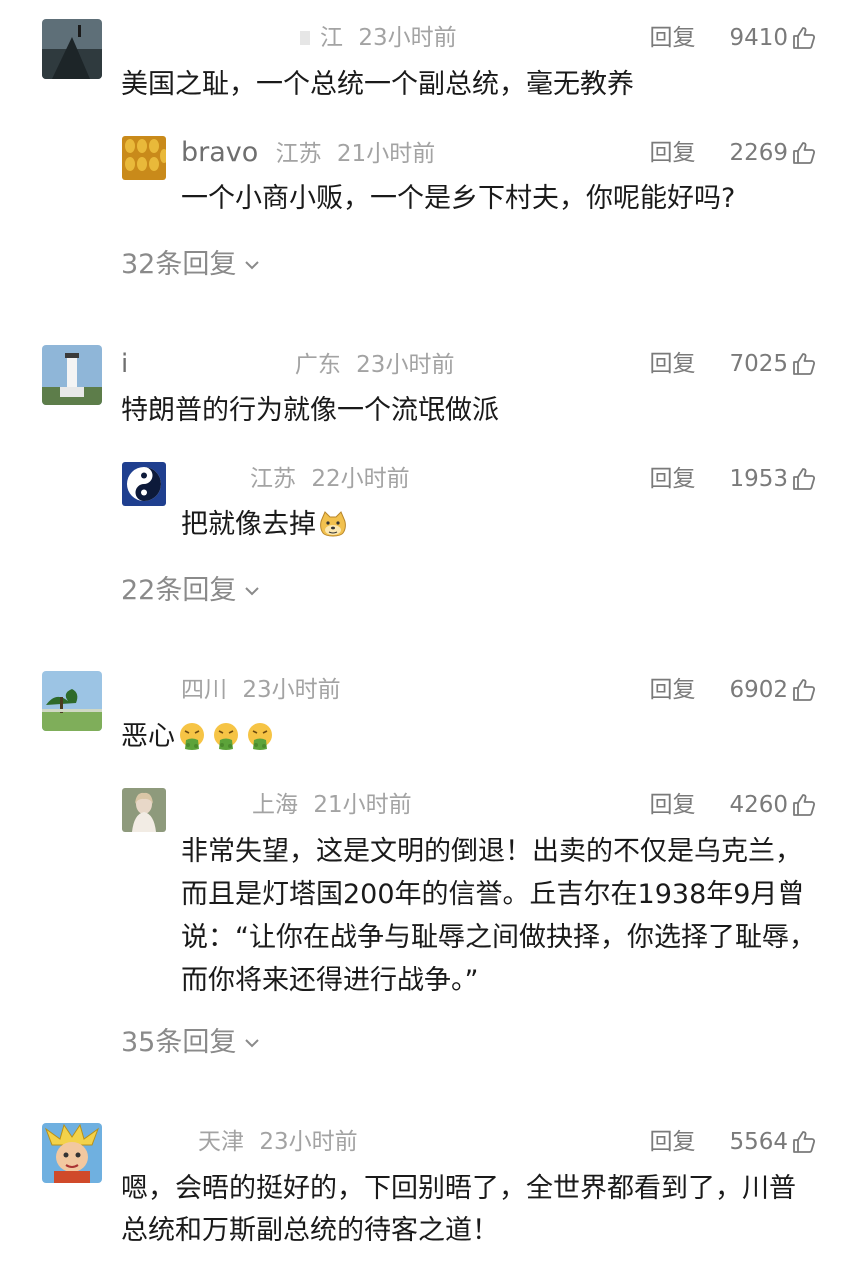 The height and width of the screenshot is (1280, 860). I want to click on comment-location: 天津, so click(221, 1142).